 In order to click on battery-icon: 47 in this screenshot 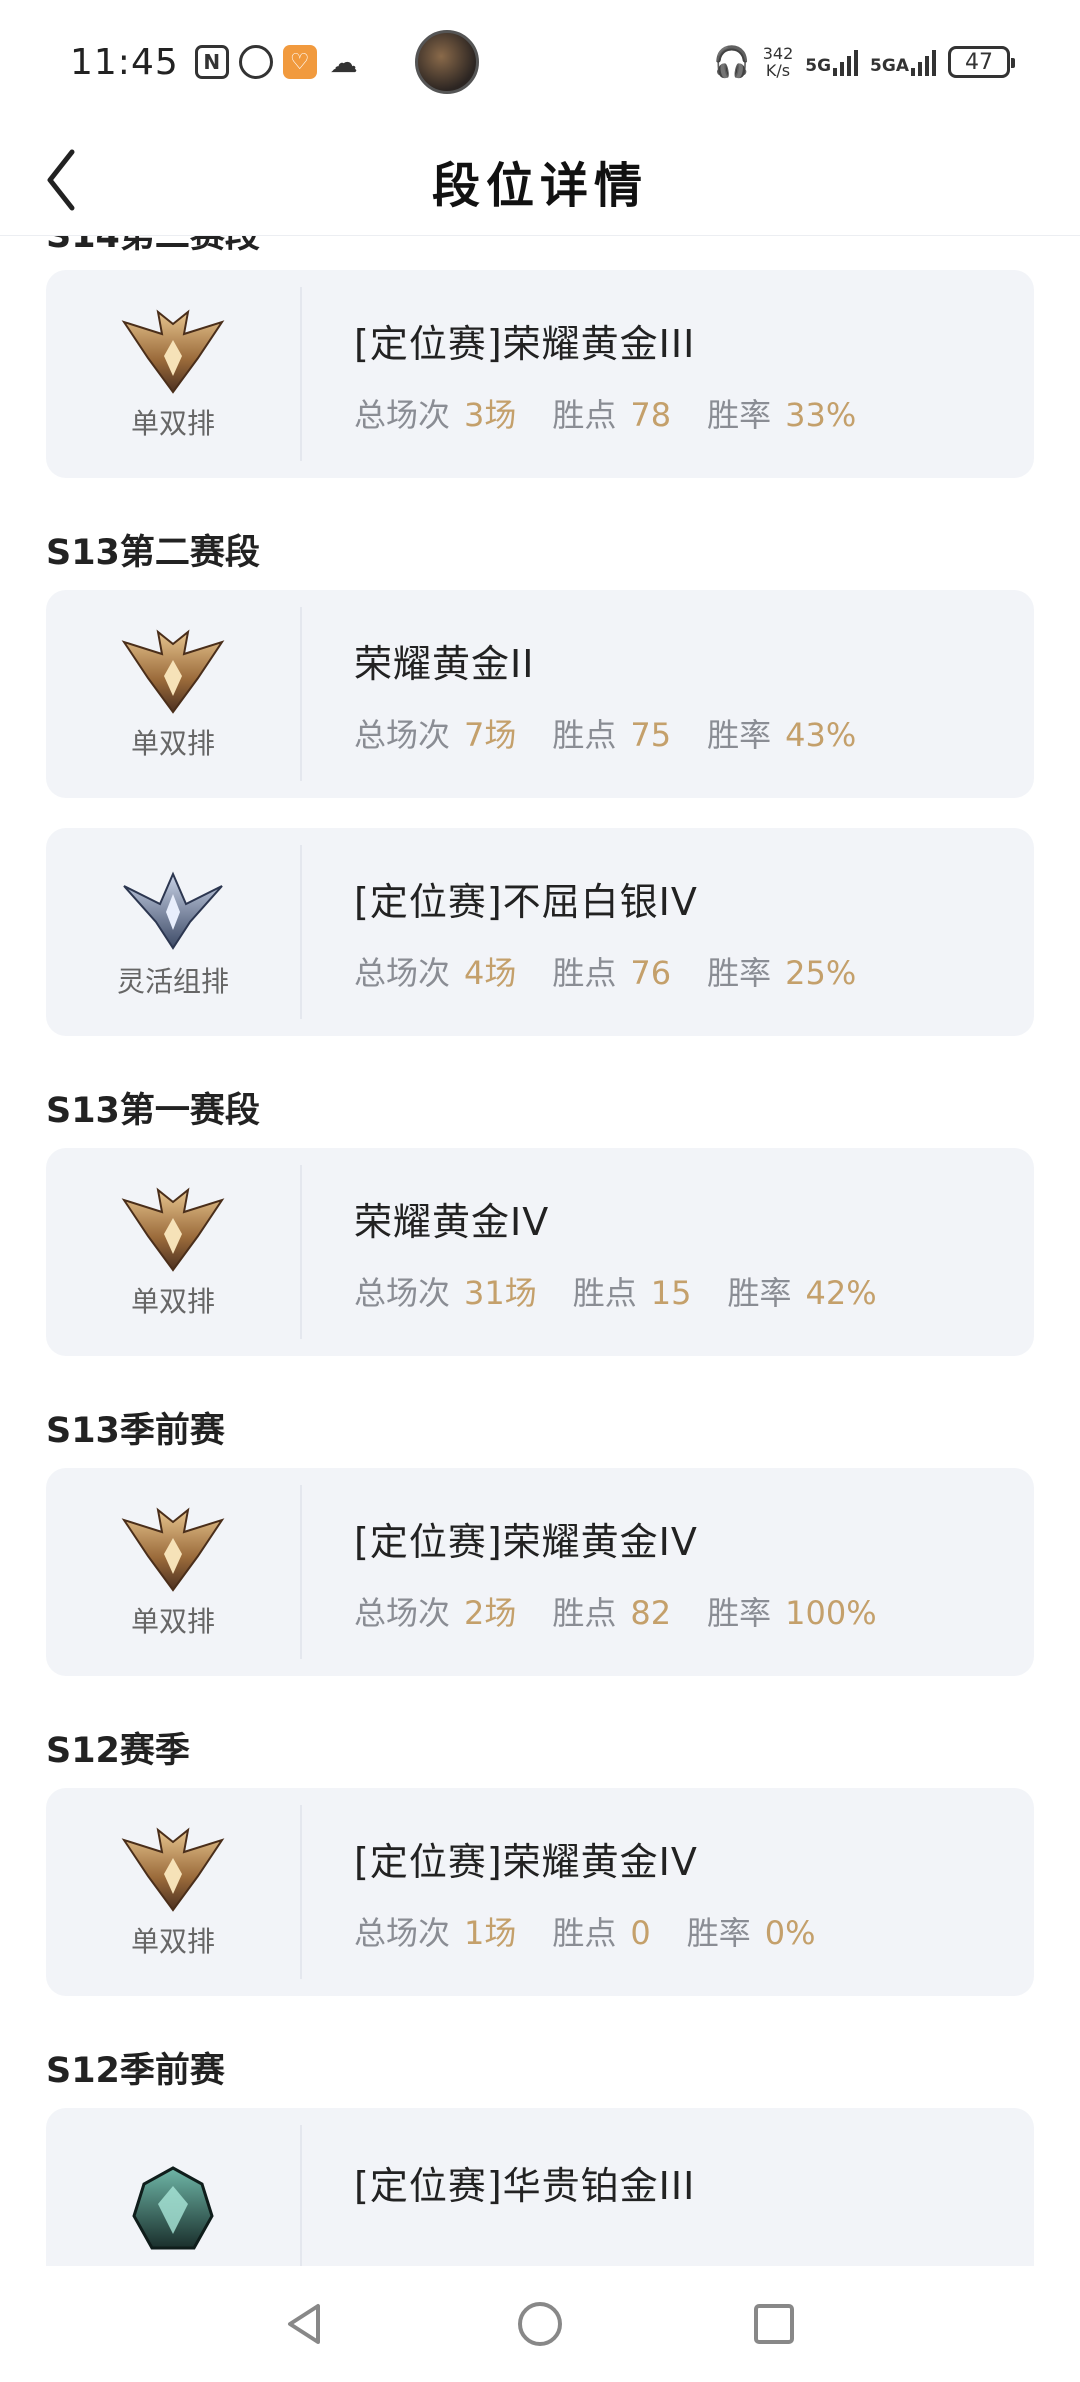, I will do `click(981, 62)`.